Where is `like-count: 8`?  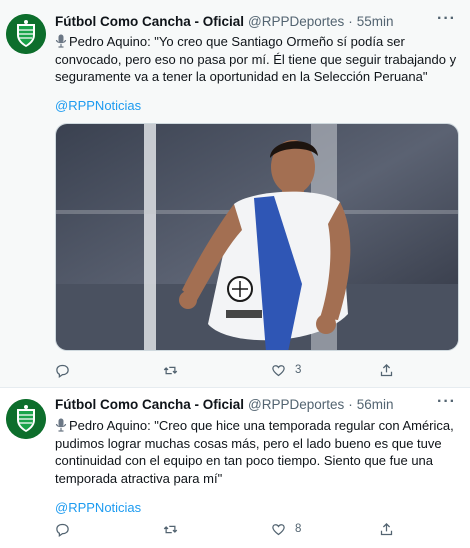 like-count: 8 is located at coordinates (298, 529).